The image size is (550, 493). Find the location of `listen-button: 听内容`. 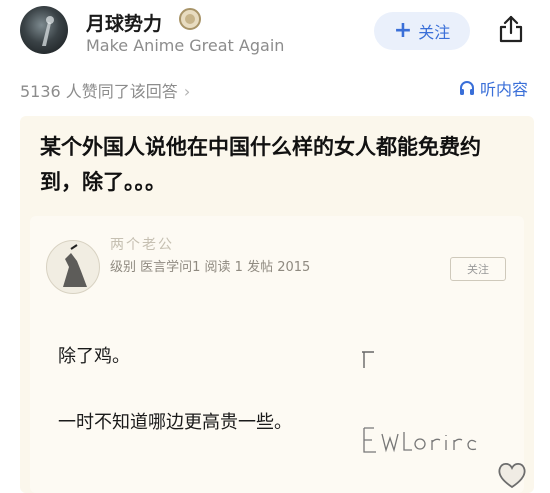

listen-button: 听内容 is located at coordinates (493, 88).